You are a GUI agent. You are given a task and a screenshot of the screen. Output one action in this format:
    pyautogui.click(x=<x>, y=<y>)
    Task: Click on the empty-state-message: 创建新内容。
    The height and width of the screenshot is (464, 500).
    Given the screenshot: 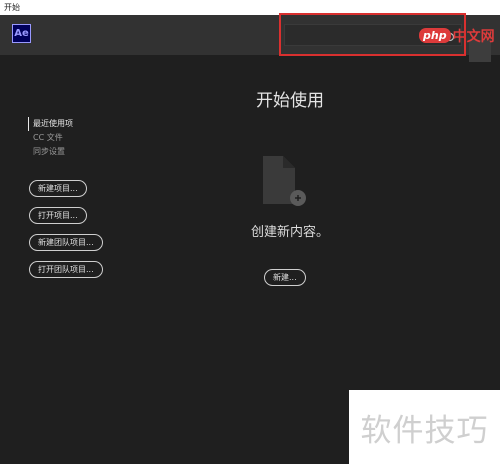 What is the action you would take?
    pyautogui.click(x=289, y=232)
    